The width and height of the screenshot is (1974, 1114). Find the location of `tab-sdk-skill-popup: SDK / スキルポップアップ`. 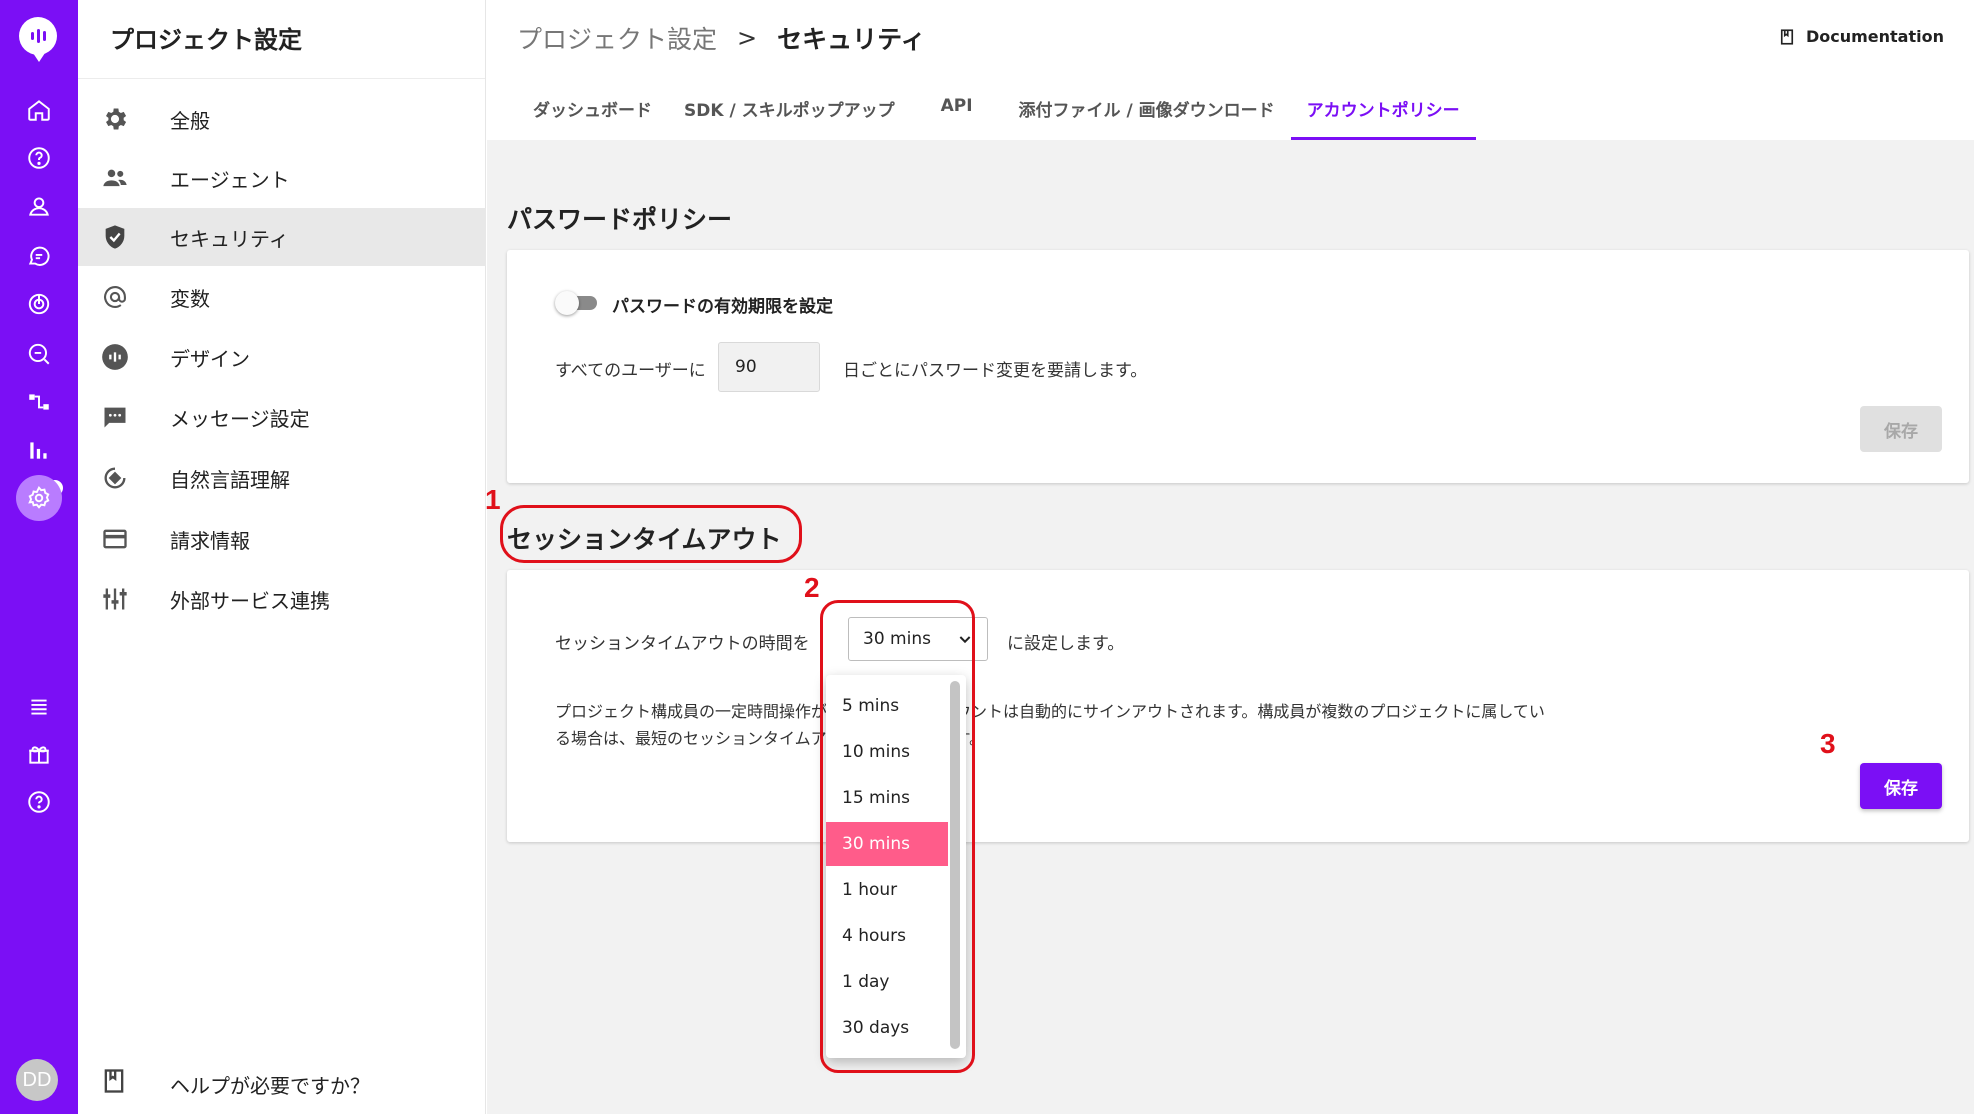

tab-sdk-skill-popup: SDK / スキルポップアップ is located at coordinates (789, 115).